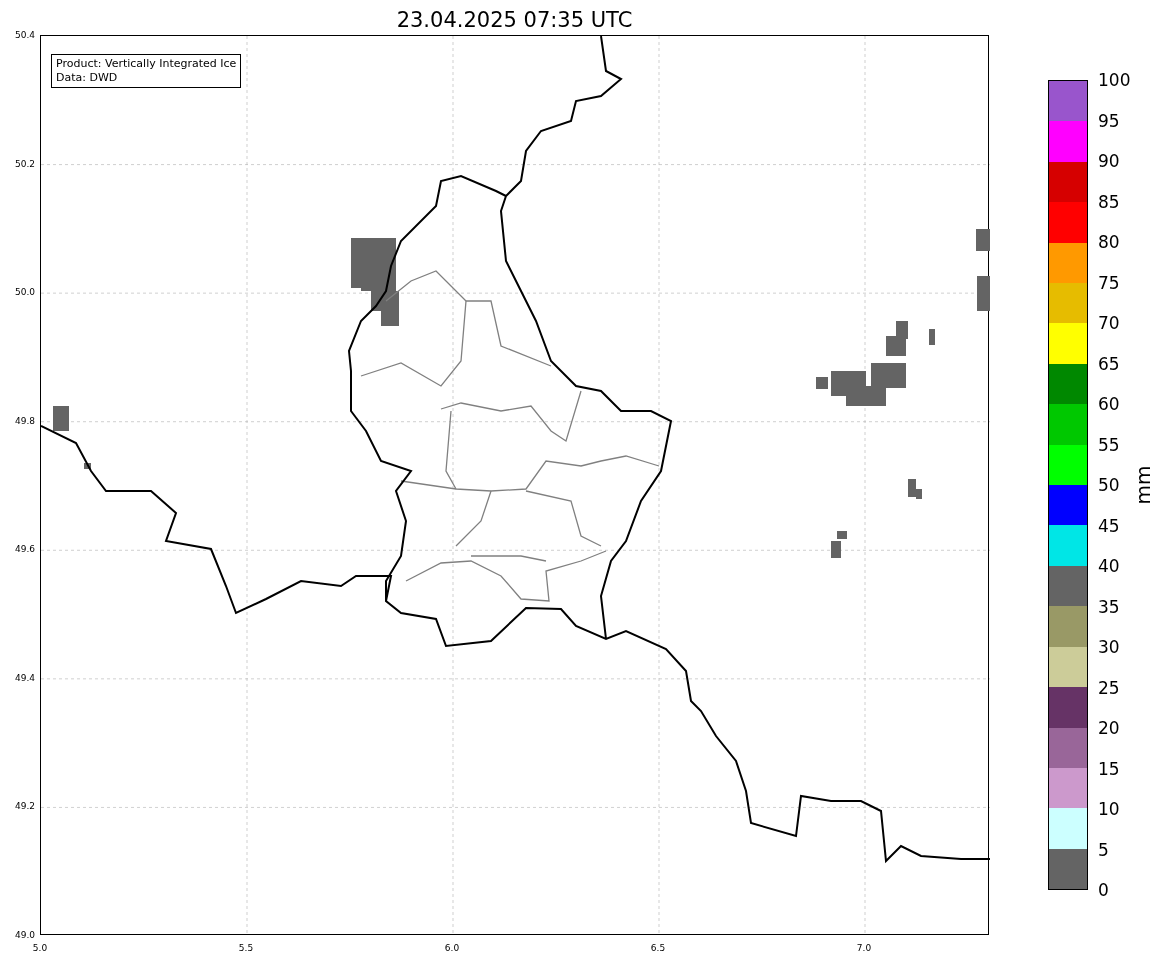 Image resolution: width=1163 pixels, height=963 pixels. What do you see at coordinates (24, 421) in the screenshot?
I see `y-tick-label: 49.8` at bounding box center [24, 421].